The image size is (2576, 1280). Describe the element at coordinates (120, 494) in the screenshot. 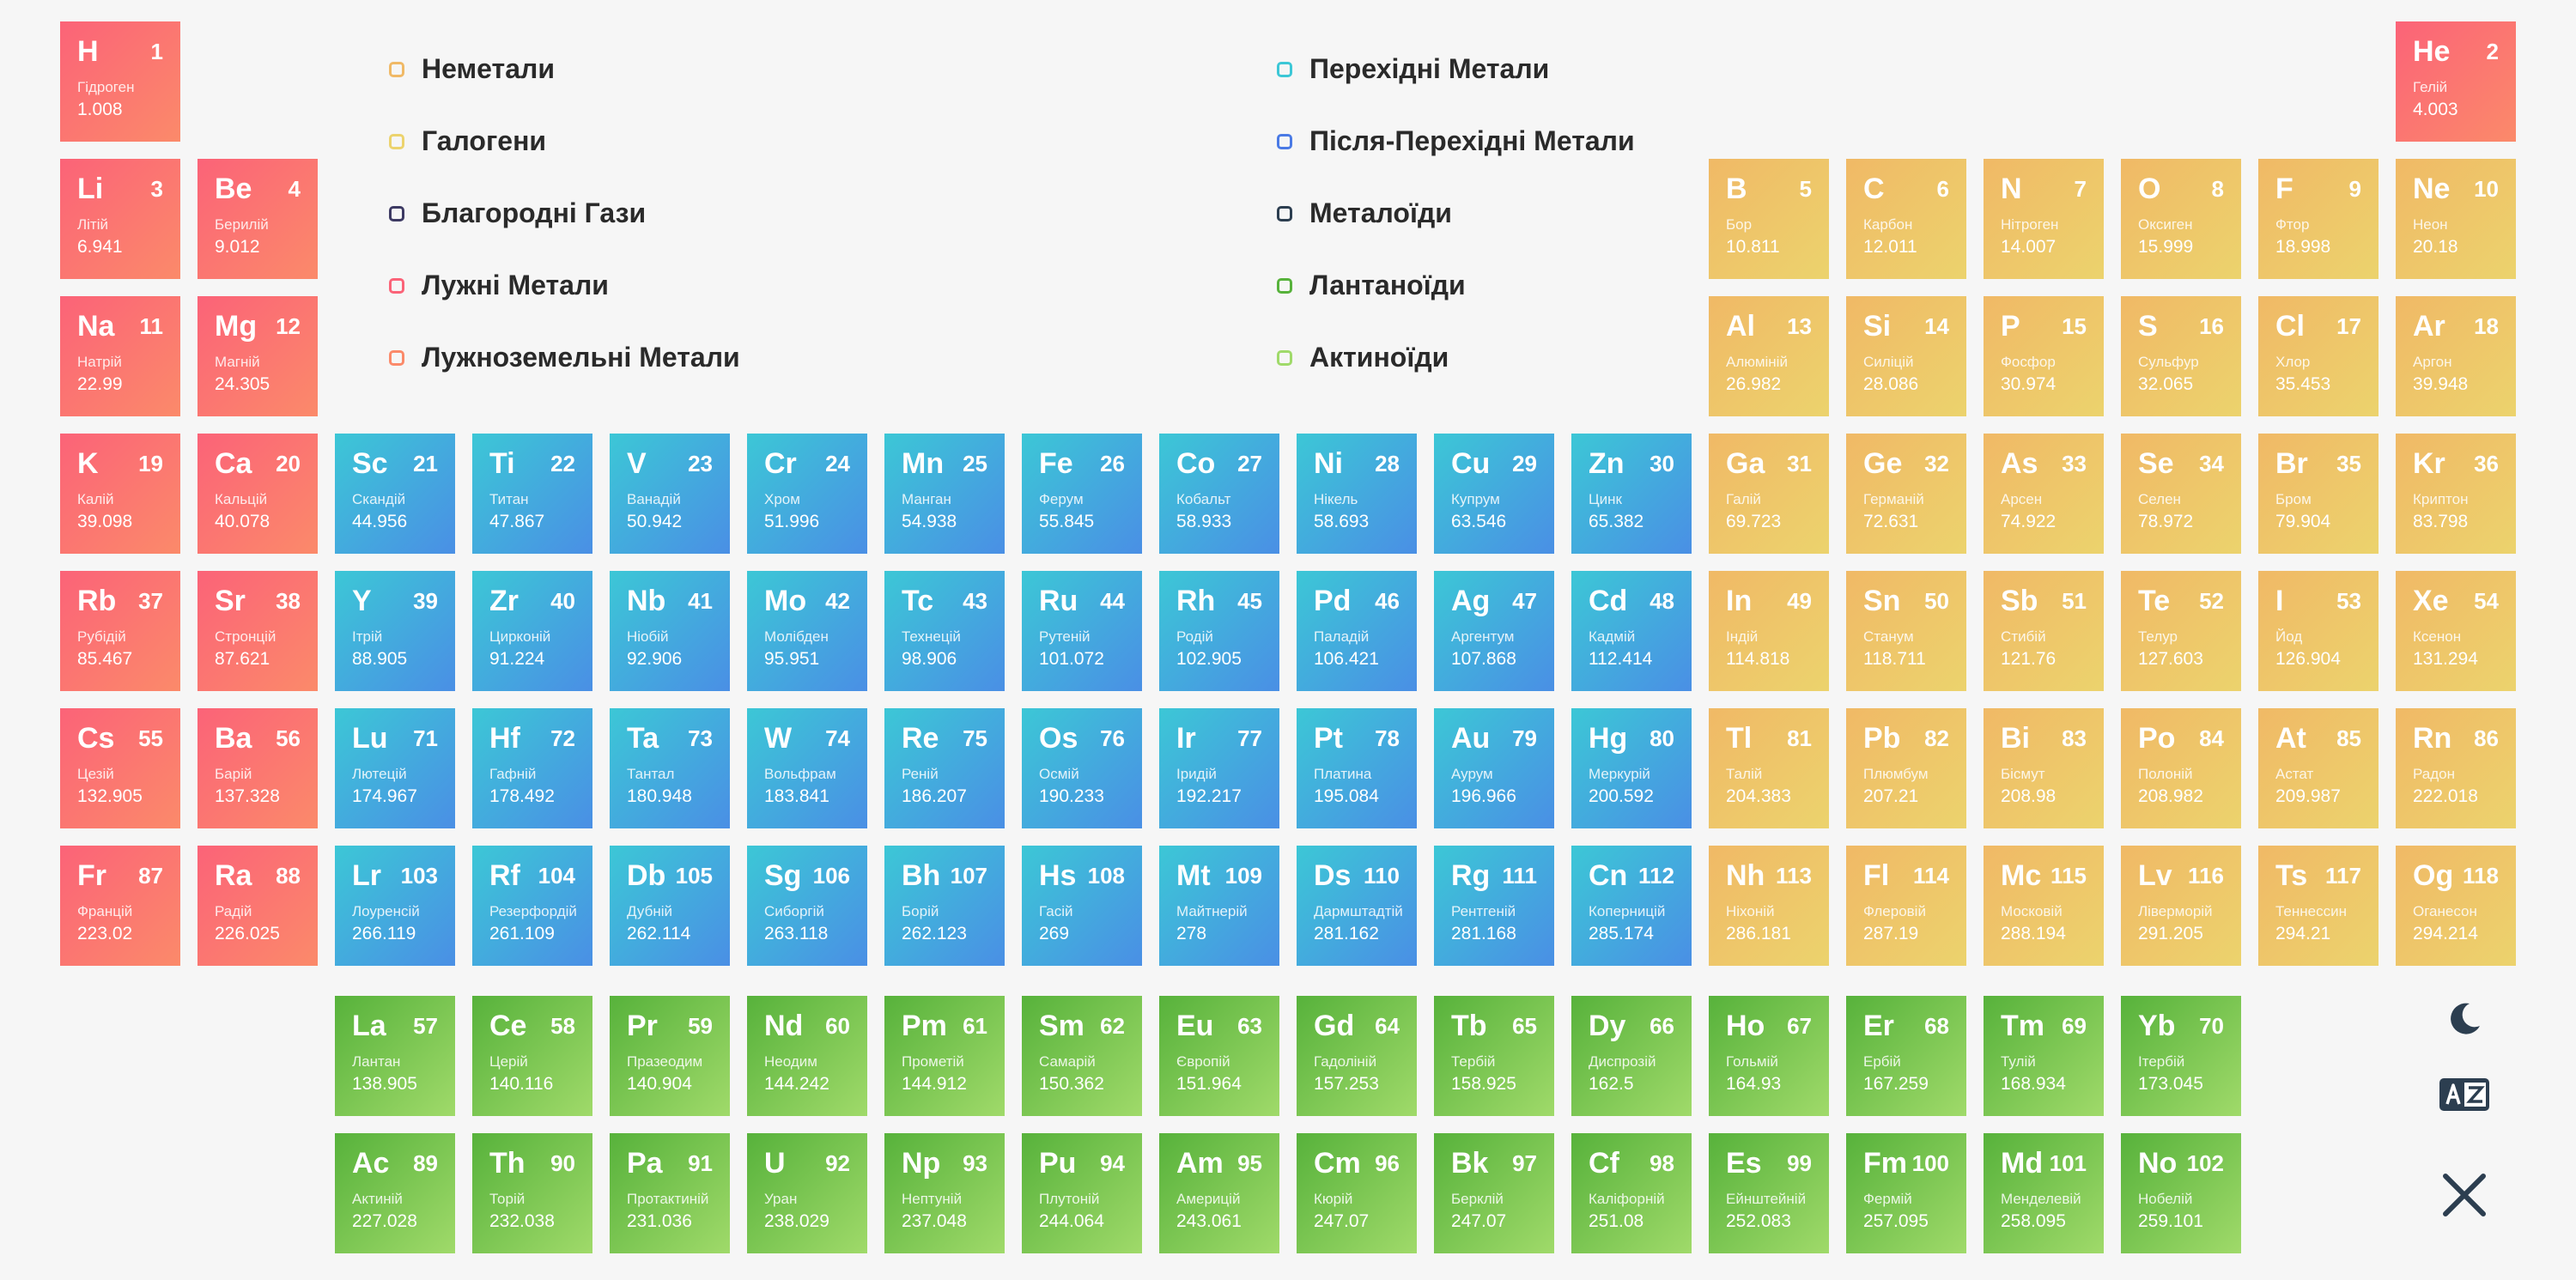

I see `element-cell-k: K 19 Калій 39.098` at that location.